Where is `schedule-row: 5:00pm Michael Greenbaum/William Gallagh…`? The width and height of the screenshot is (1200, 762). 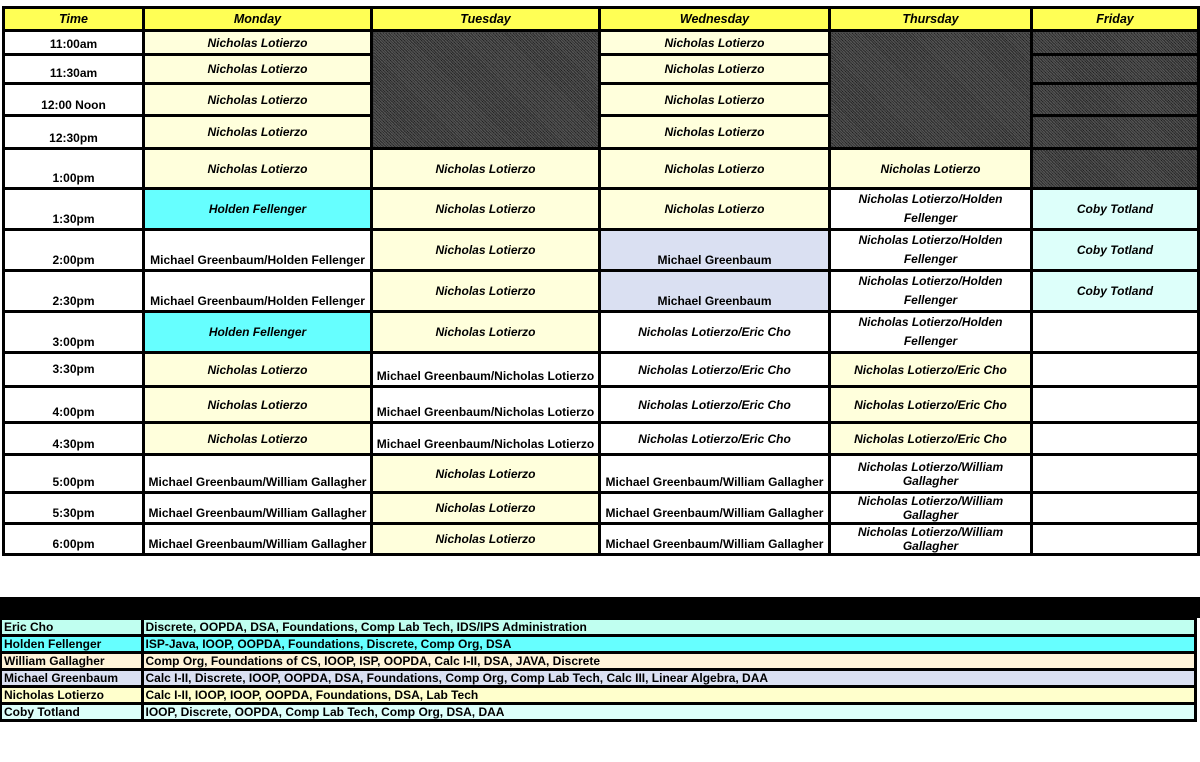 schedule-row: 5:00pm Michael Greenbaum/William Gallagh… is located at coordinates (601, 473).